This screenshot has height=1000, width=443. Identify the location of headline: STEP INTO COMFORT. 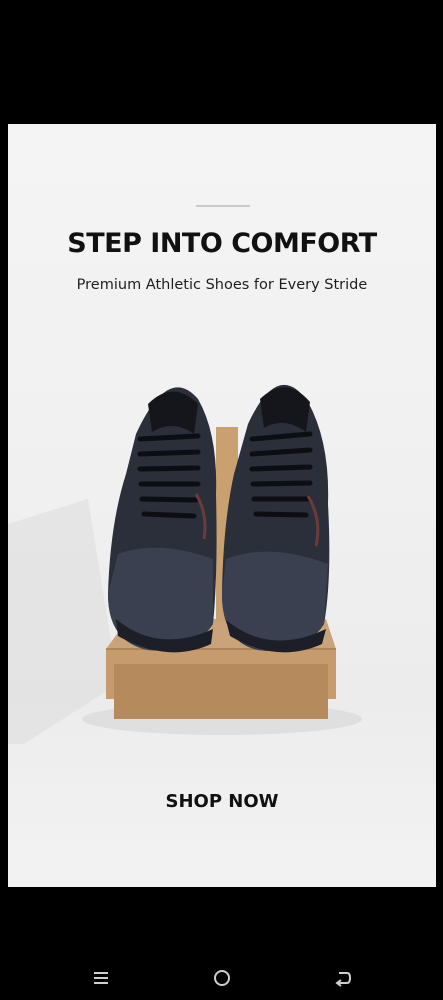
(222, 243).